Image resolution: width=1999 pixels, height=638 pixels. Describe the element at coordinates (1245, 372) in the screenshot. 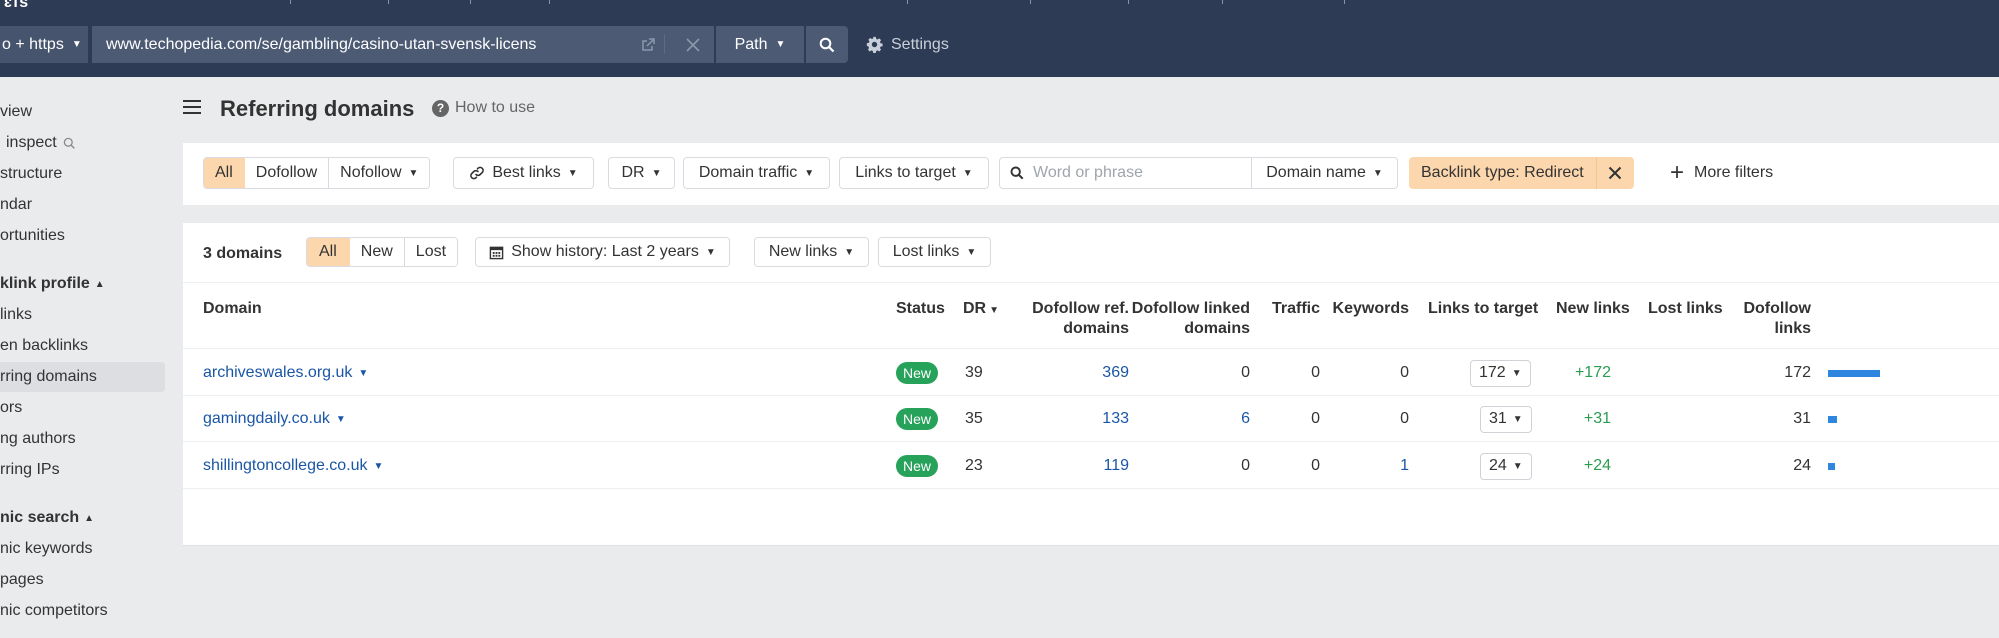

I see `dofollow-linked-domains-value: 0` at that location.